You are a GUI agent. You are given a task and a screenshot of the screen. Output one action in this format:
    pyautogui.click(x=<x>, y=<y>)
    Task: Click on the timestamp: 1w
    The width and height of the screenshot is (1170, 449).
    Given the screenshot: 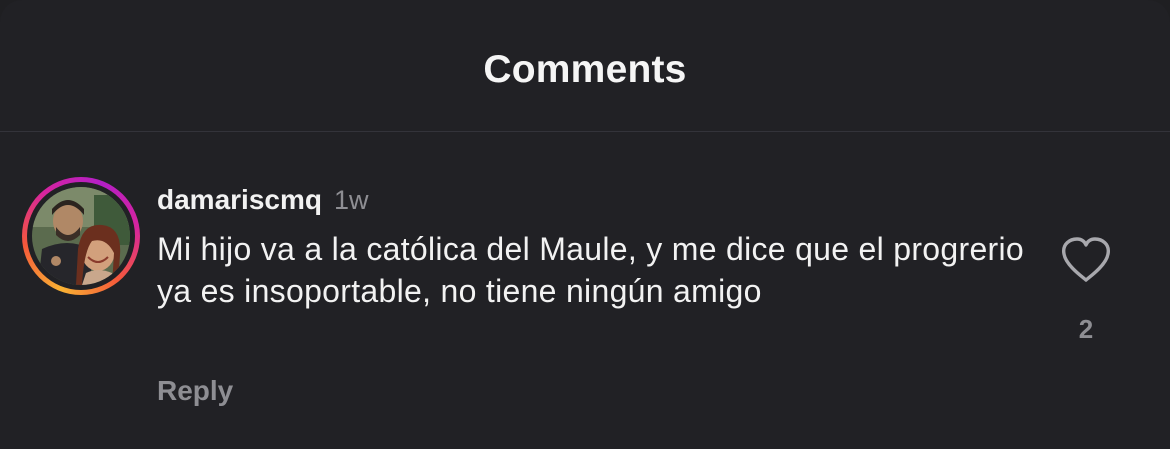 What is the action you would take?
    pyautogui.click(x=351, y=200)
    